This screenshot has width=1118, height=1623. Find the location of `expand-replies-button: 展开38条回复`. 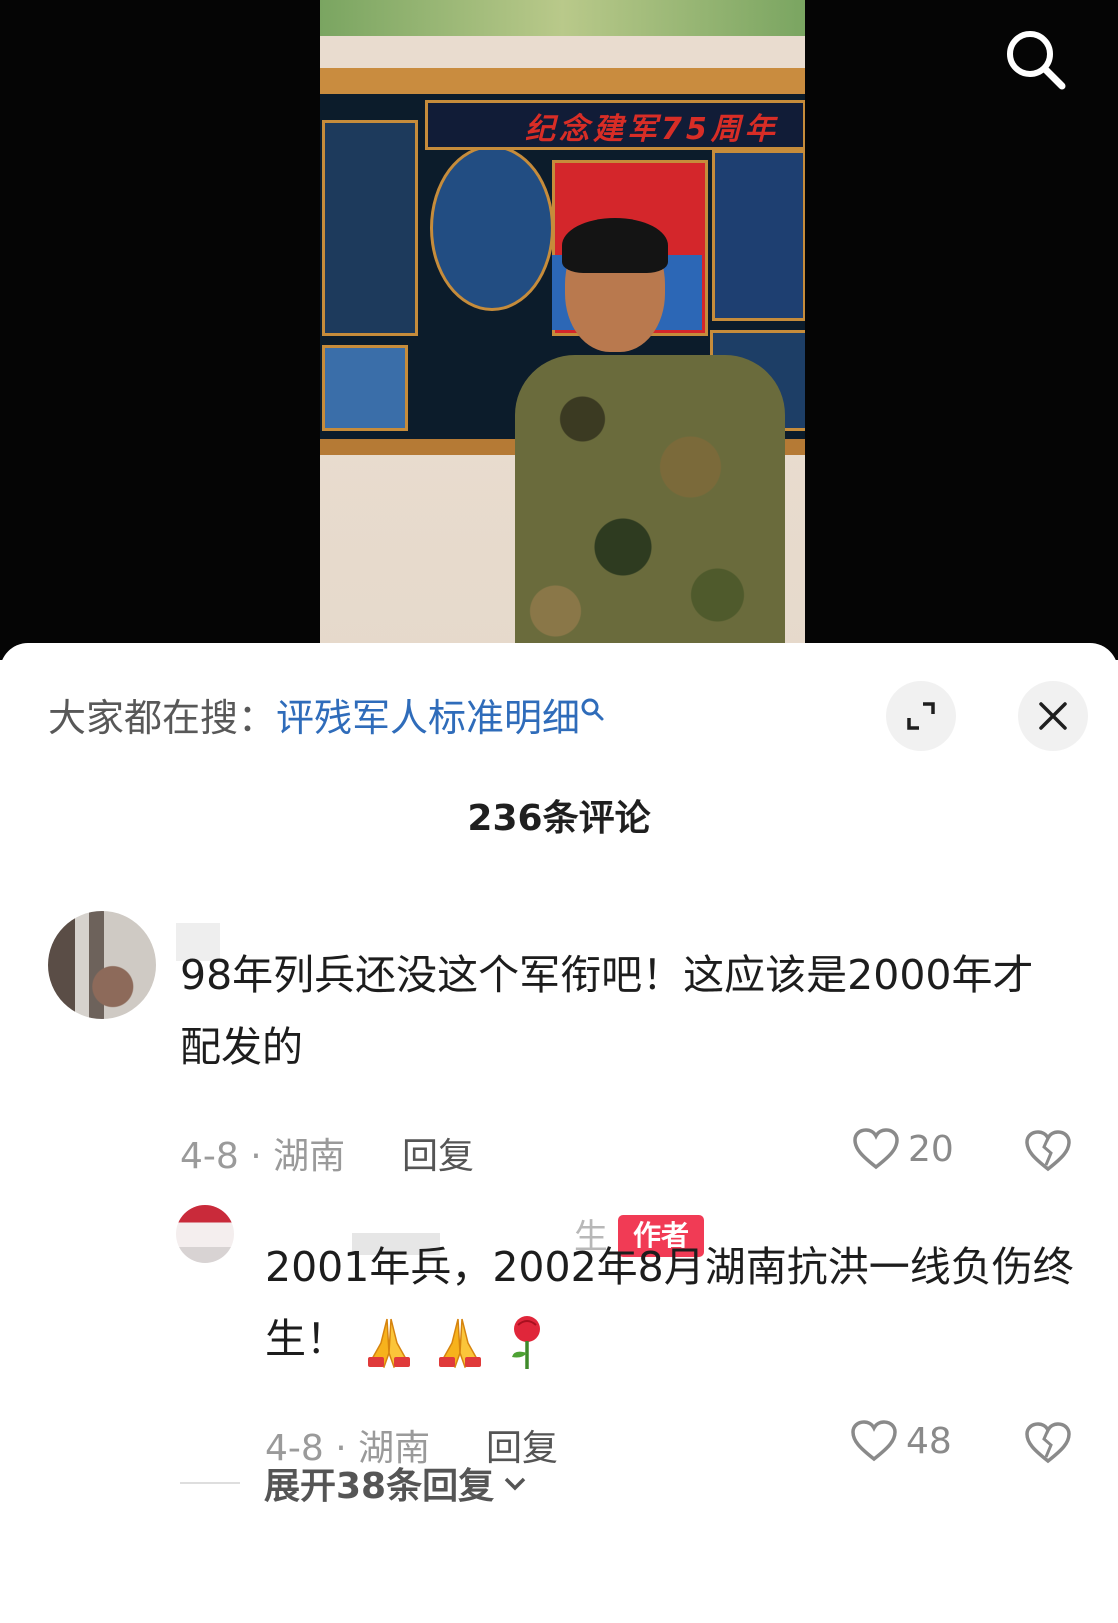

expand-replies-button: 展开38条回复 is located at coordinates (354, 1483).